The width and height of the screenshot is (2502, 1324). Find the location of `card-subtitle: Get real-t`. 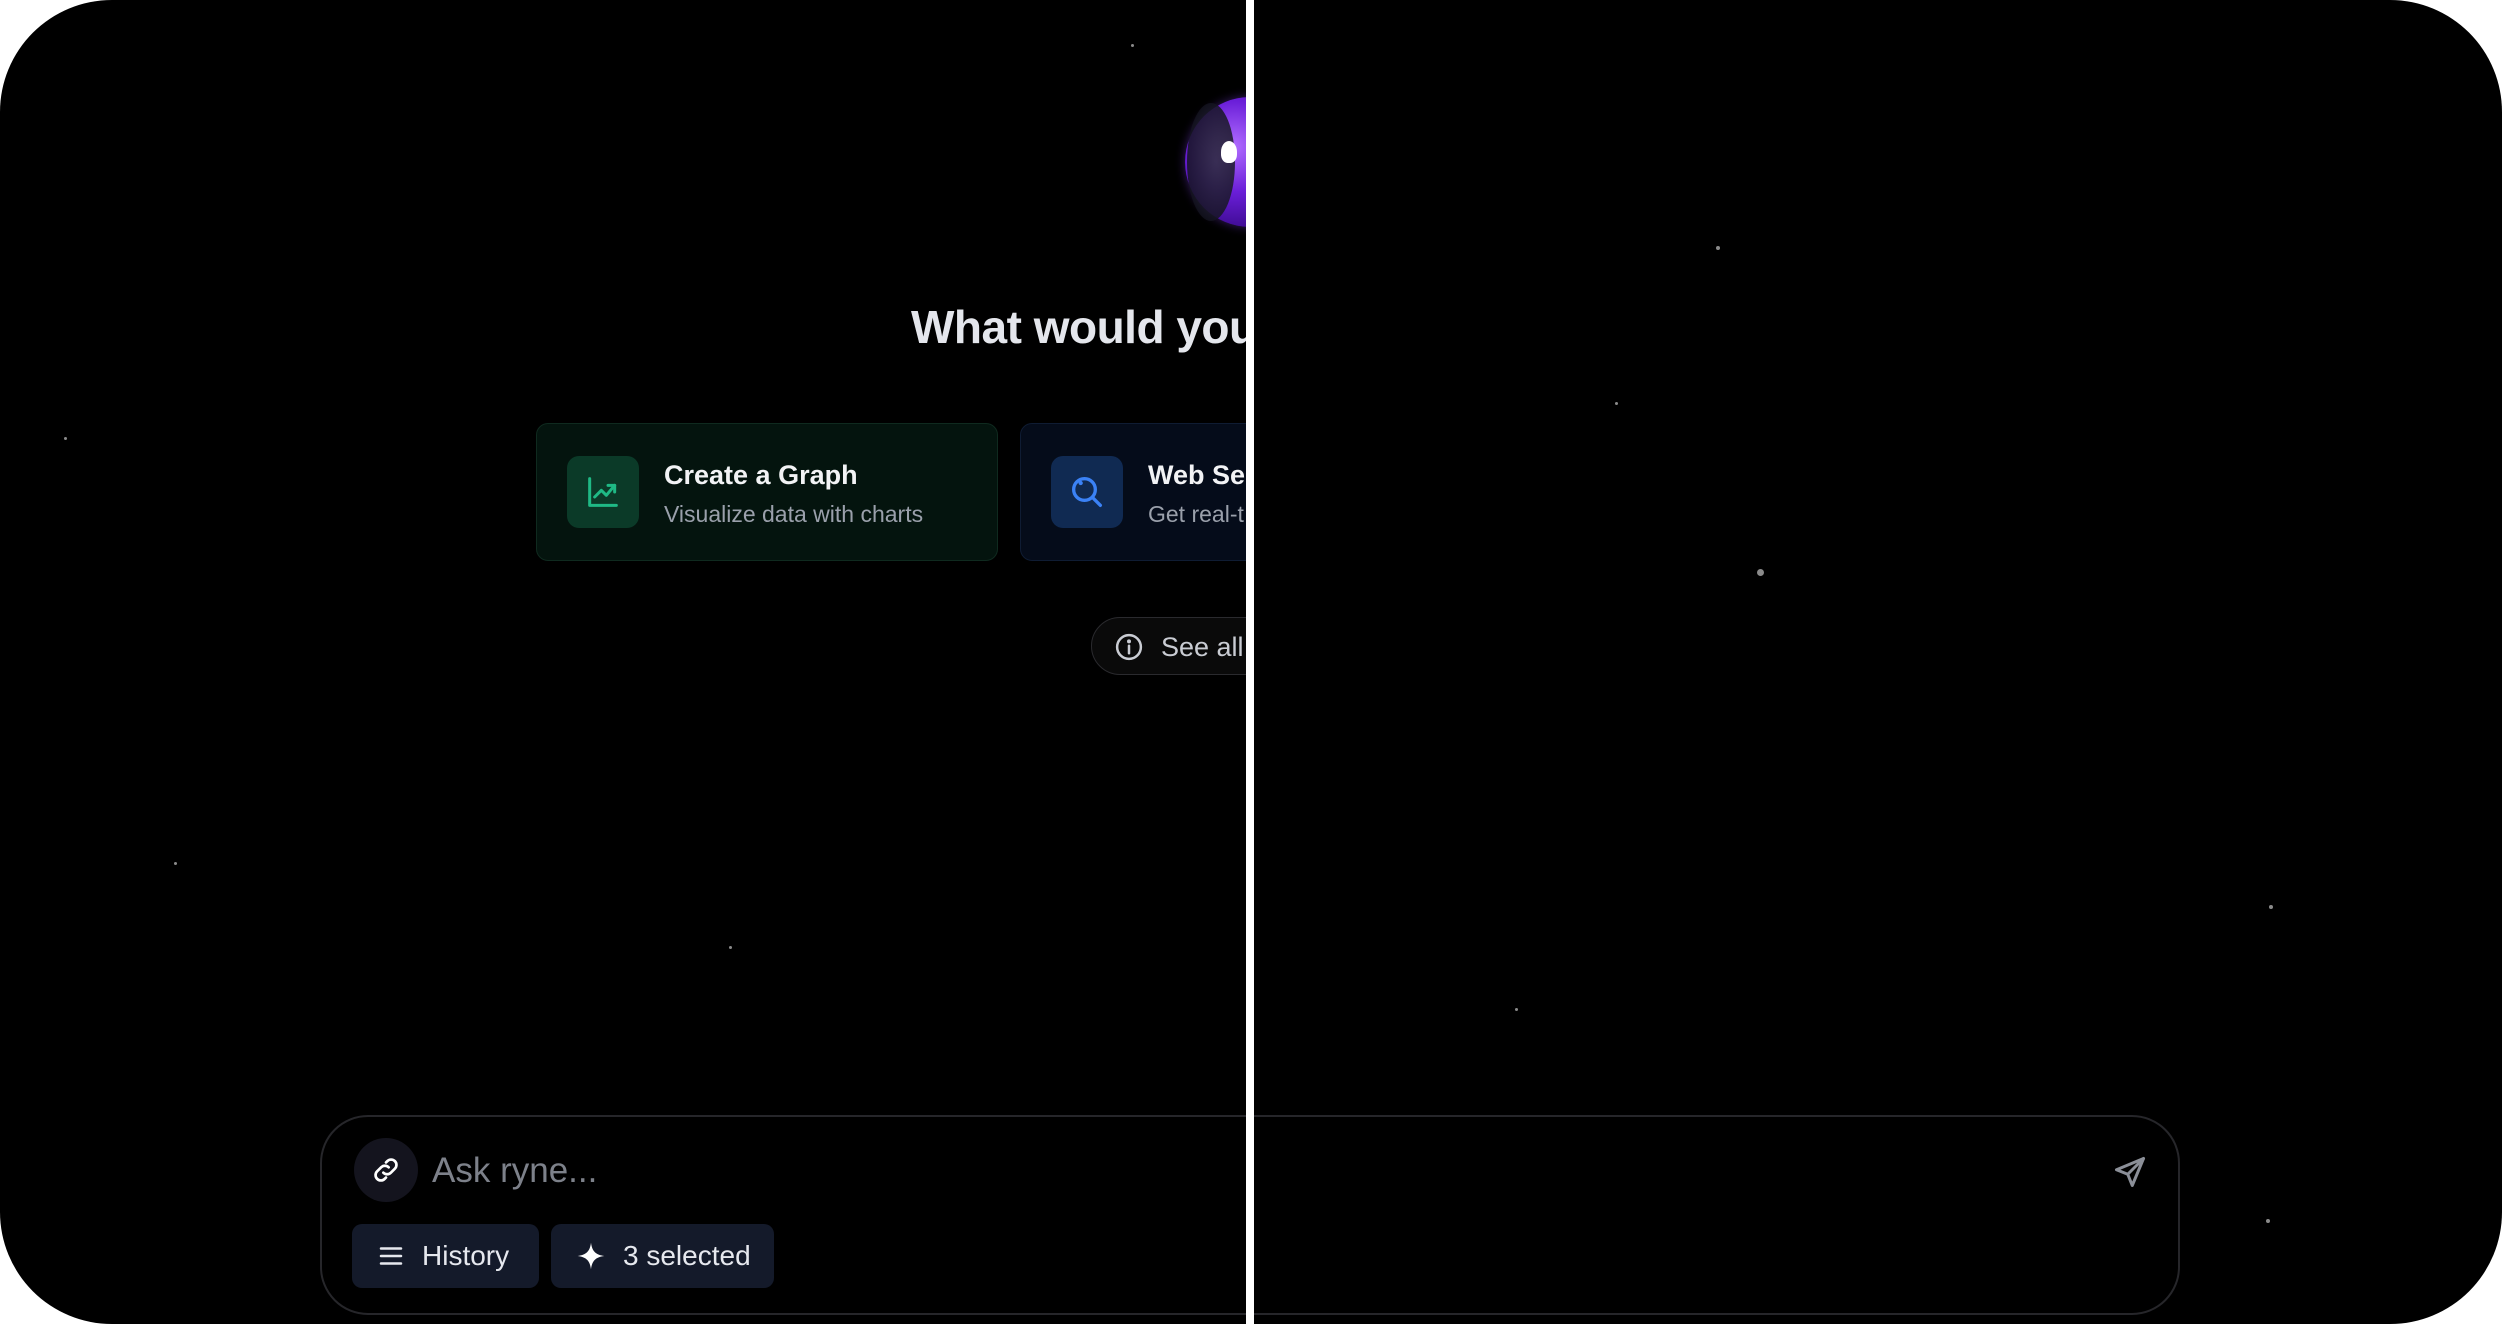

card-subtitle: Get real-t is located at coordinates (1196, 514).